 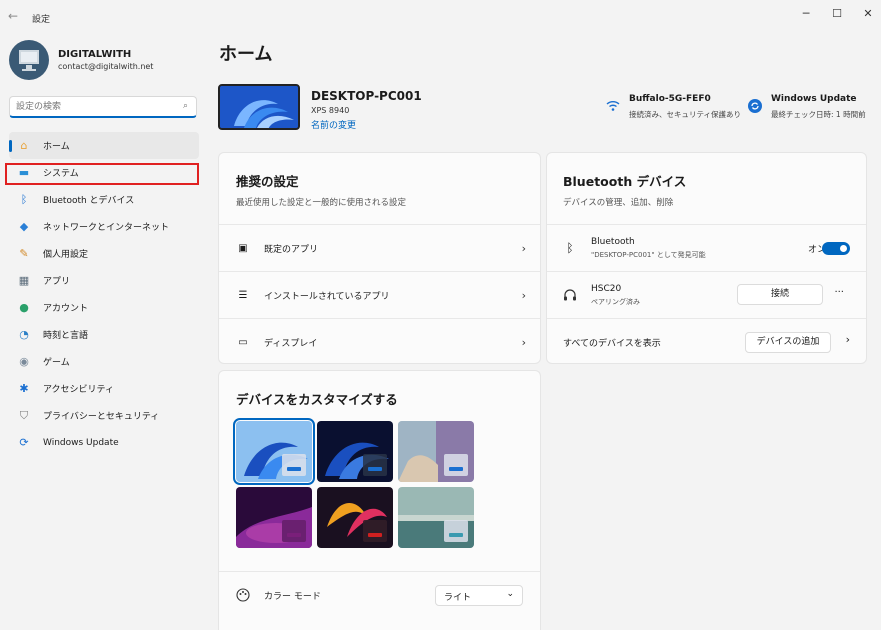 I want to click on laptop-icon: ▭, so click(x=243, y=342).